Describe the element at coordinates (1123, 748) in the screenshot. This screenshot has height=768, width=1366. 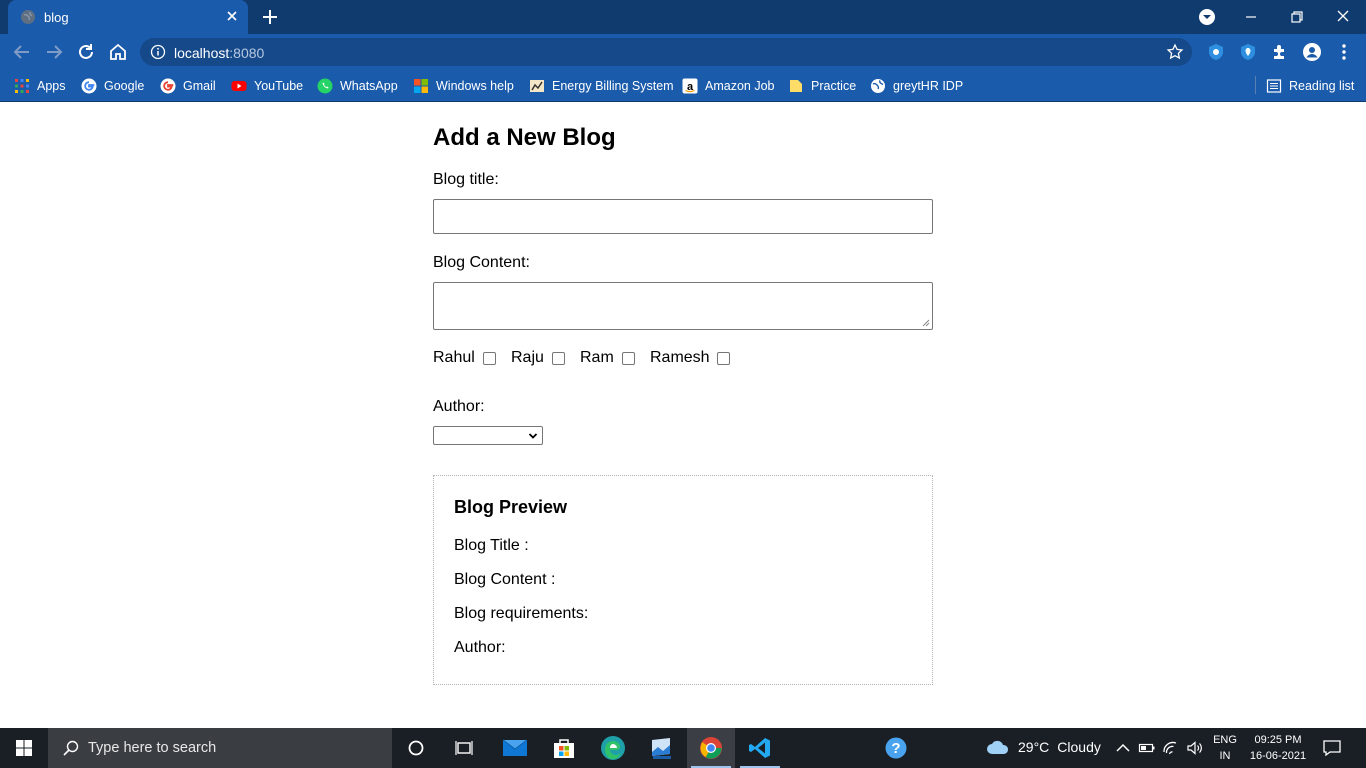
I see `chevron-up-icon` at that location.